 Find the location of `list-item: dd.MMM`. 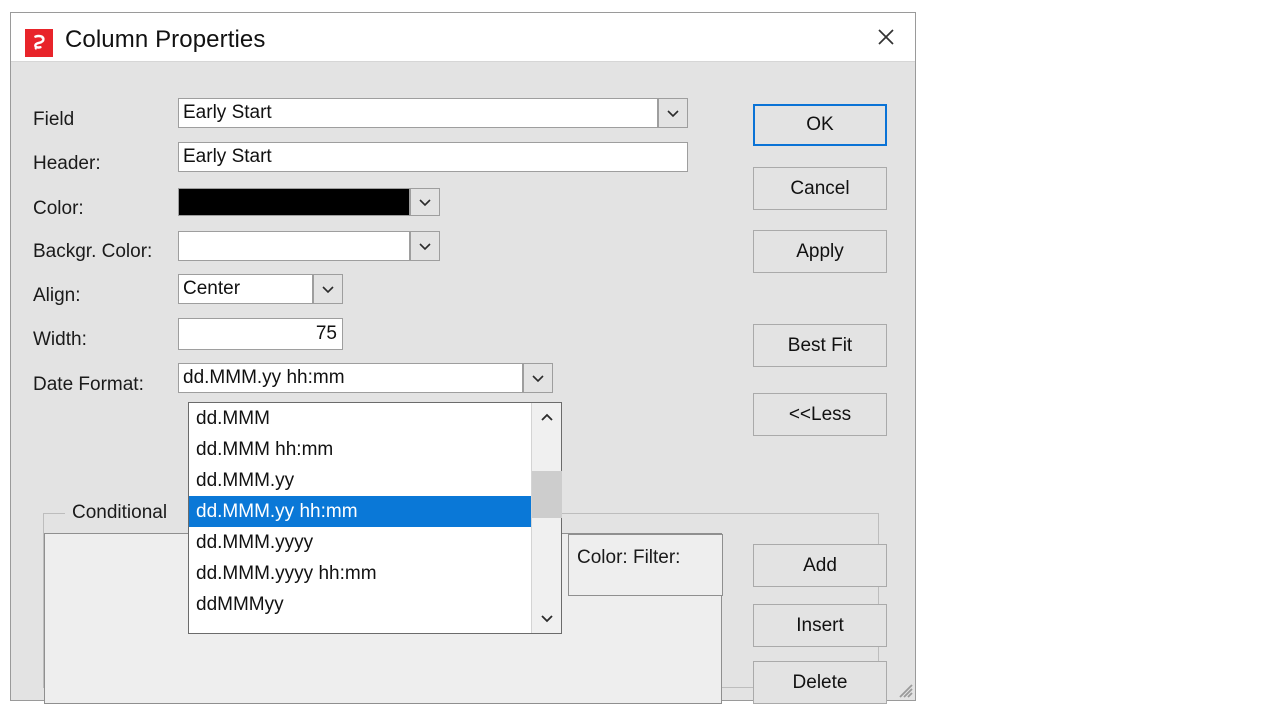

list-item: dd.MMM is located at coordinates (361, 418).